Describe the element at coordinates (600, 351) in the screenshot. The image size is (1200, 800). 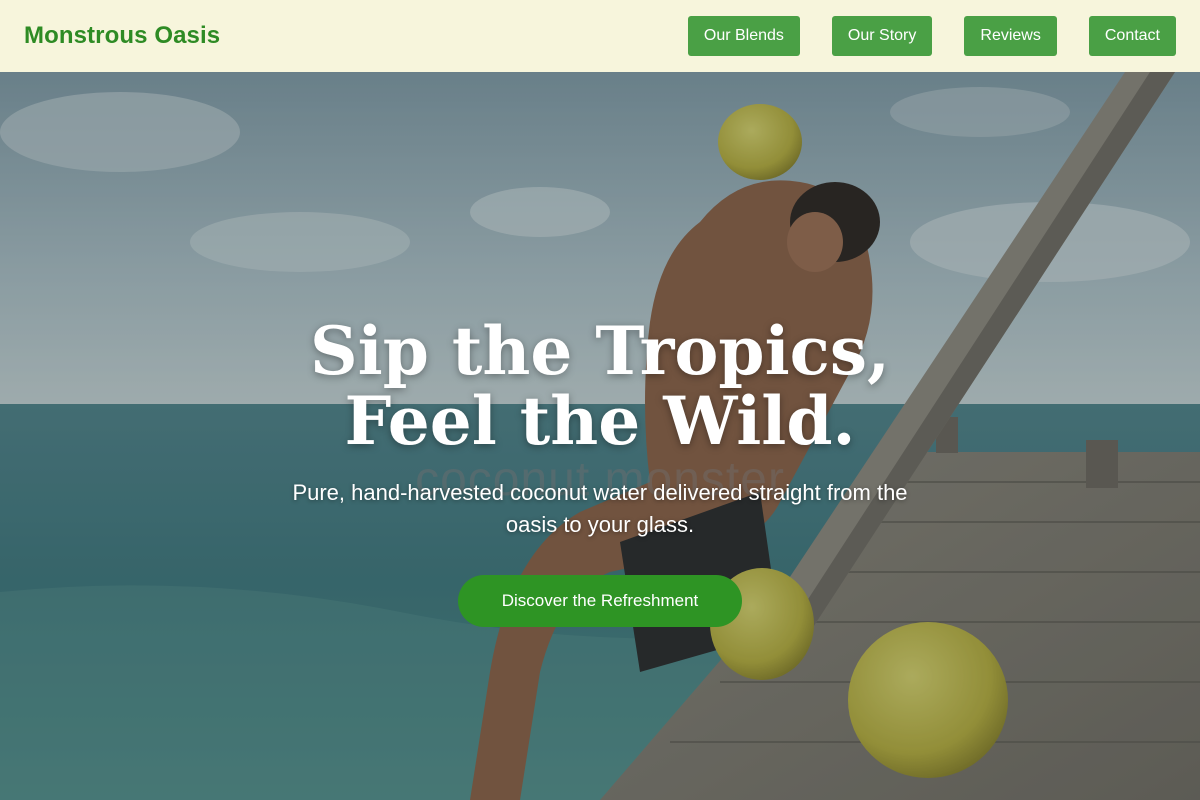
I see `hero-title-line-1: Sip the Tropics,` at that location.